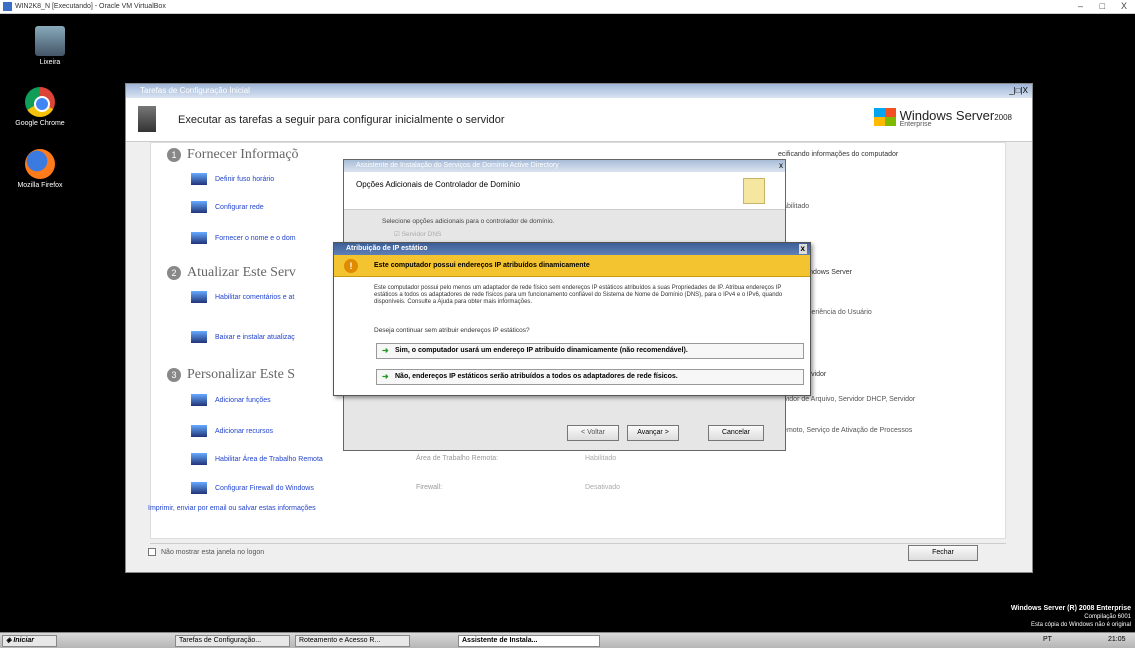  What do you see at coordinates (7, 6) in the screenshot?
I see `virtualbox-icon` at bounding box center [7, 6].